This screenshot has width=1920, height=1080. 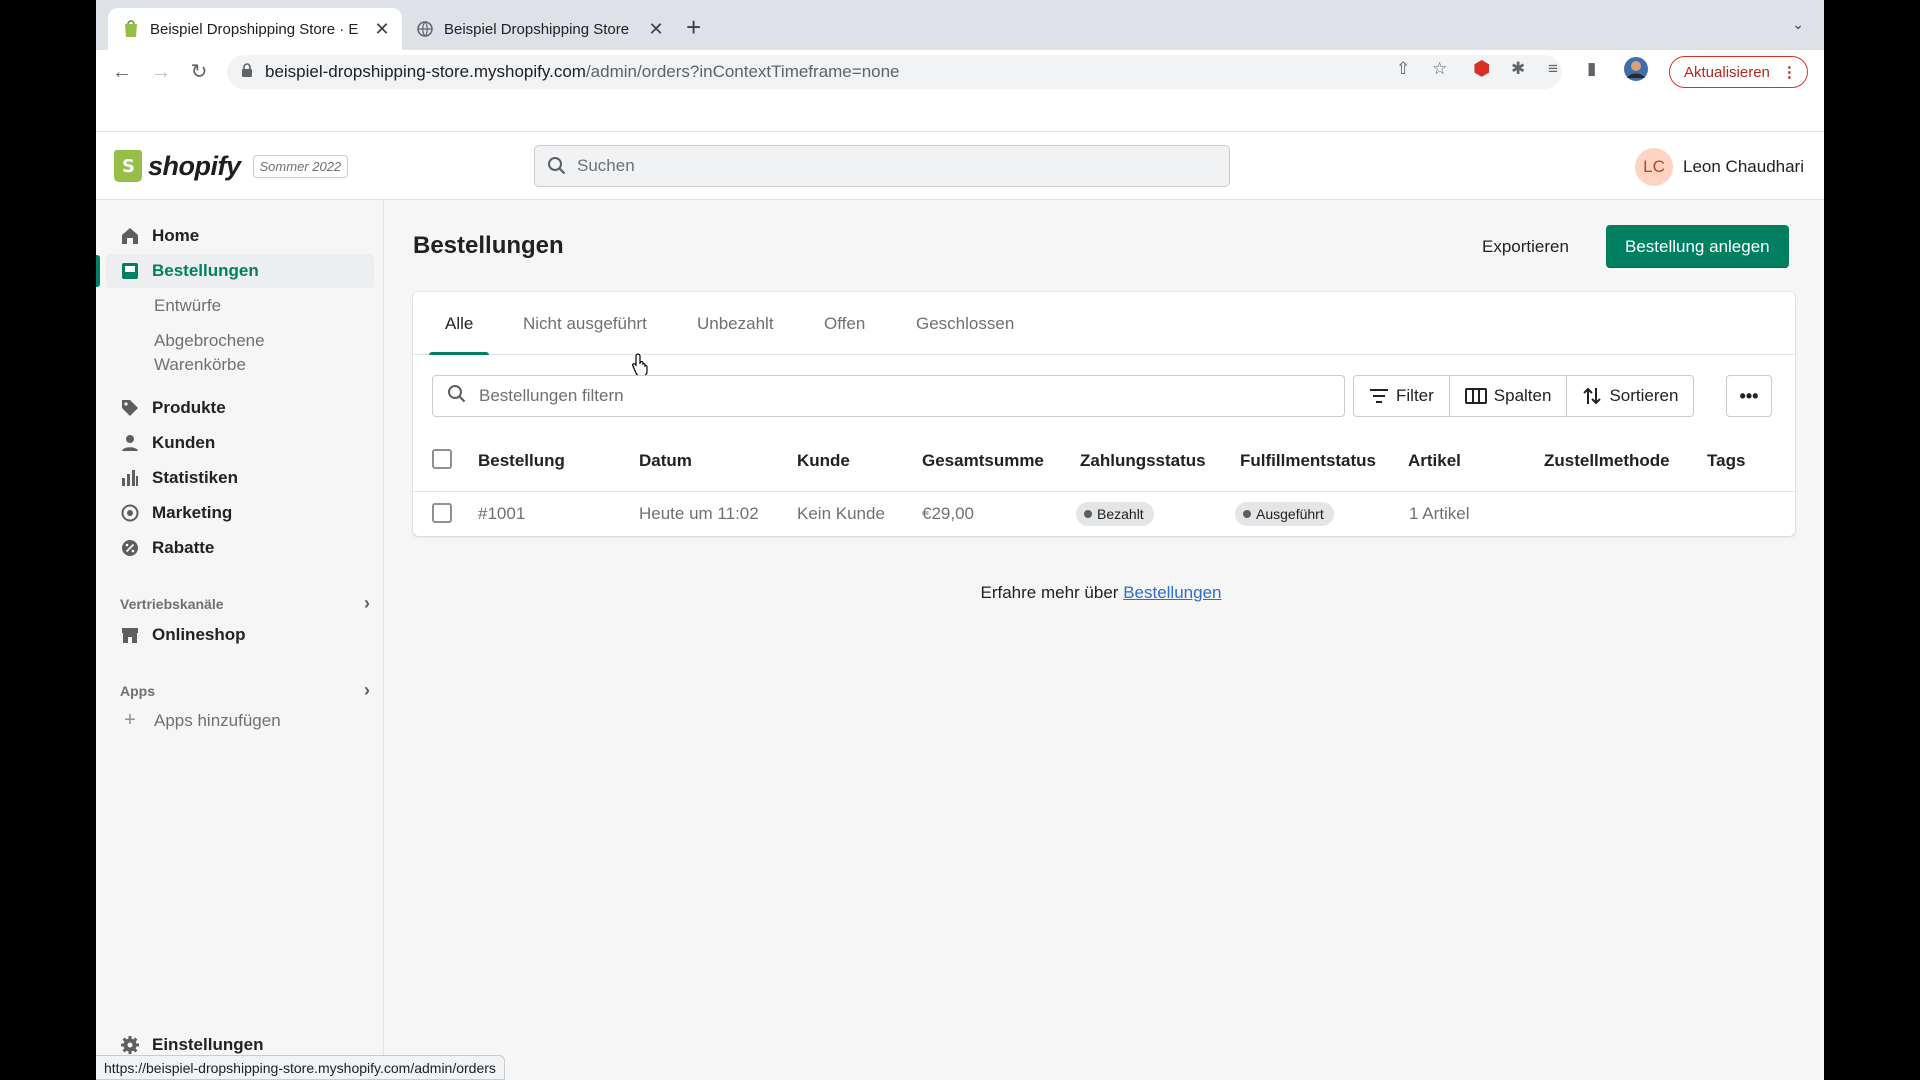 I want to click on column-header: Bestellung, so click(x=521, y=461).